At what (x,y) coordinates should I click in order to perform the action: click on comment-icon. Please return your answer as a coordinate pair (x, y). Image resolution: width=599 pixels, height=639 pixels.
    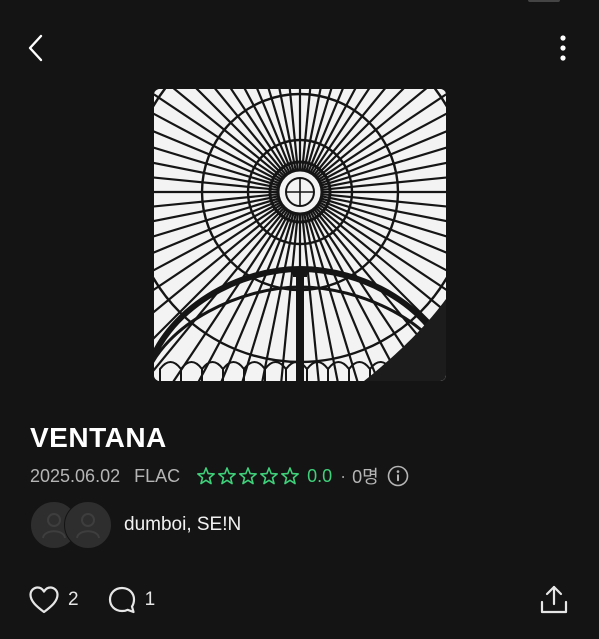
    Looking at the image, I should click on (121, 600).